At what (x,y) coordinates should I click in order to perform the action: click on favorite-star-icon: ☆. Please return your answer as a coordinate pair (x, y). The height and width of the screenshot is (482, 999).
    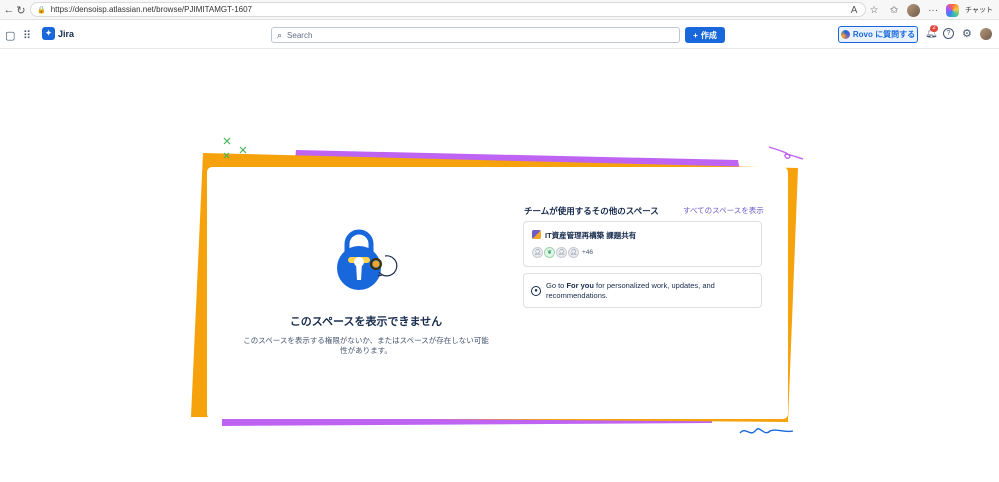
    Looking at the image, I should click on (874, 10).